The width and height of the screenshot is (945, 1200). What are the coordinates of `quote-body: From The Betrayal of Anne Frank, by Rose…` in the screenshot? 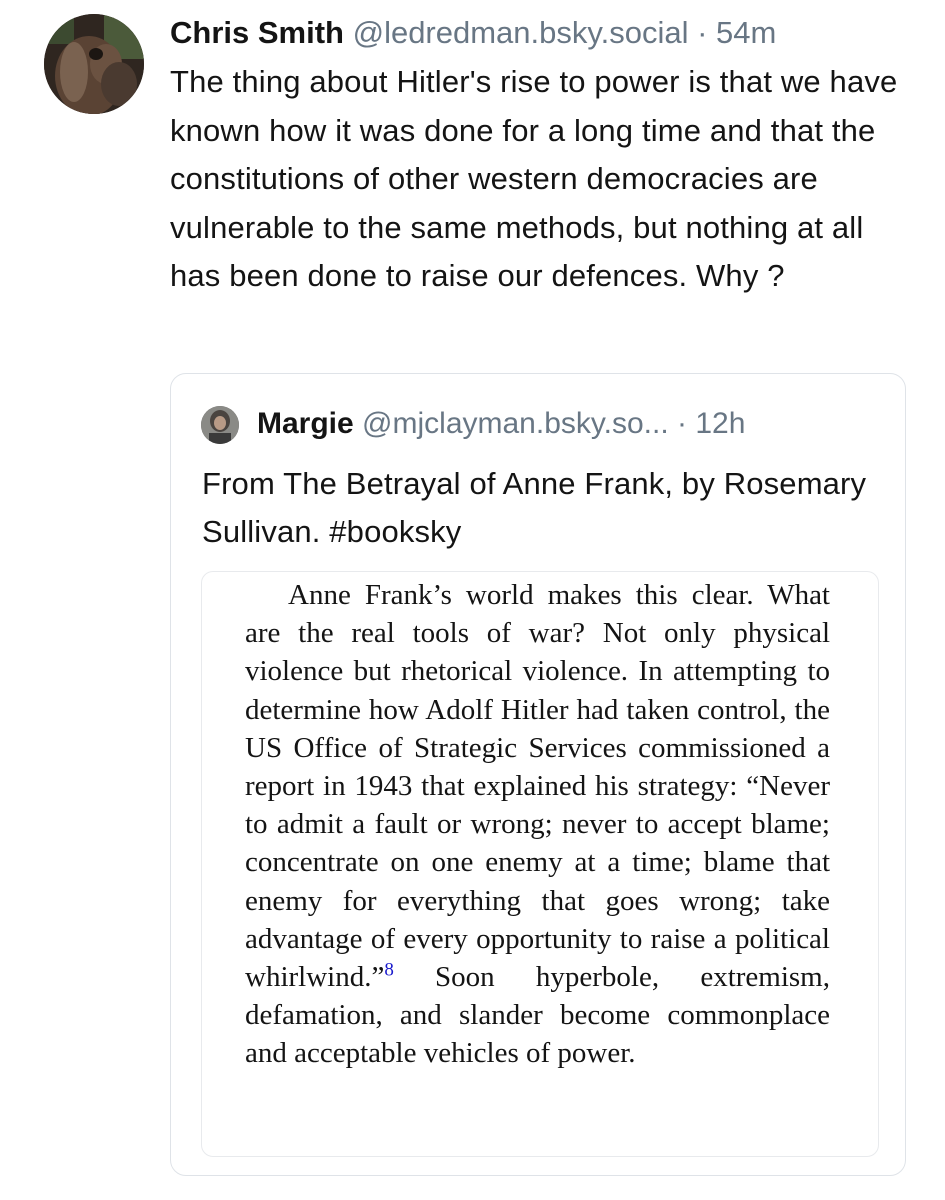 It's located at (534, 507).